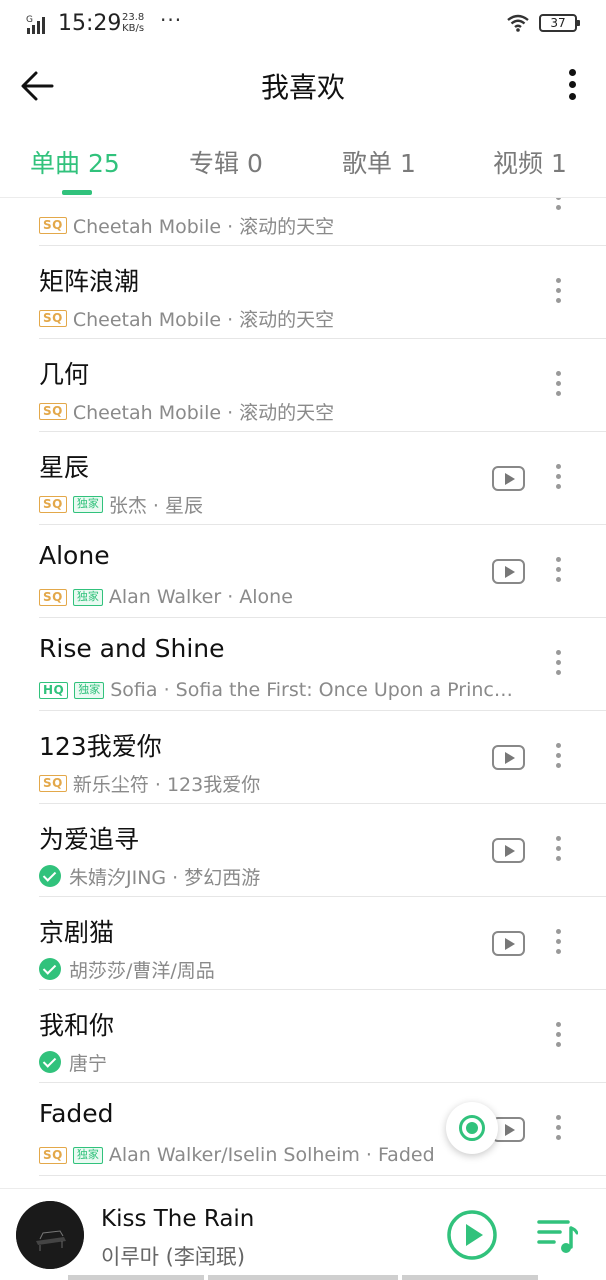 This screenshot has width=606, height=1280. Describe the element at coordinates (303, 571) in the screenshot. I see `song-row: Alone SQ 独家 Alan Walker · Alone` at that location.